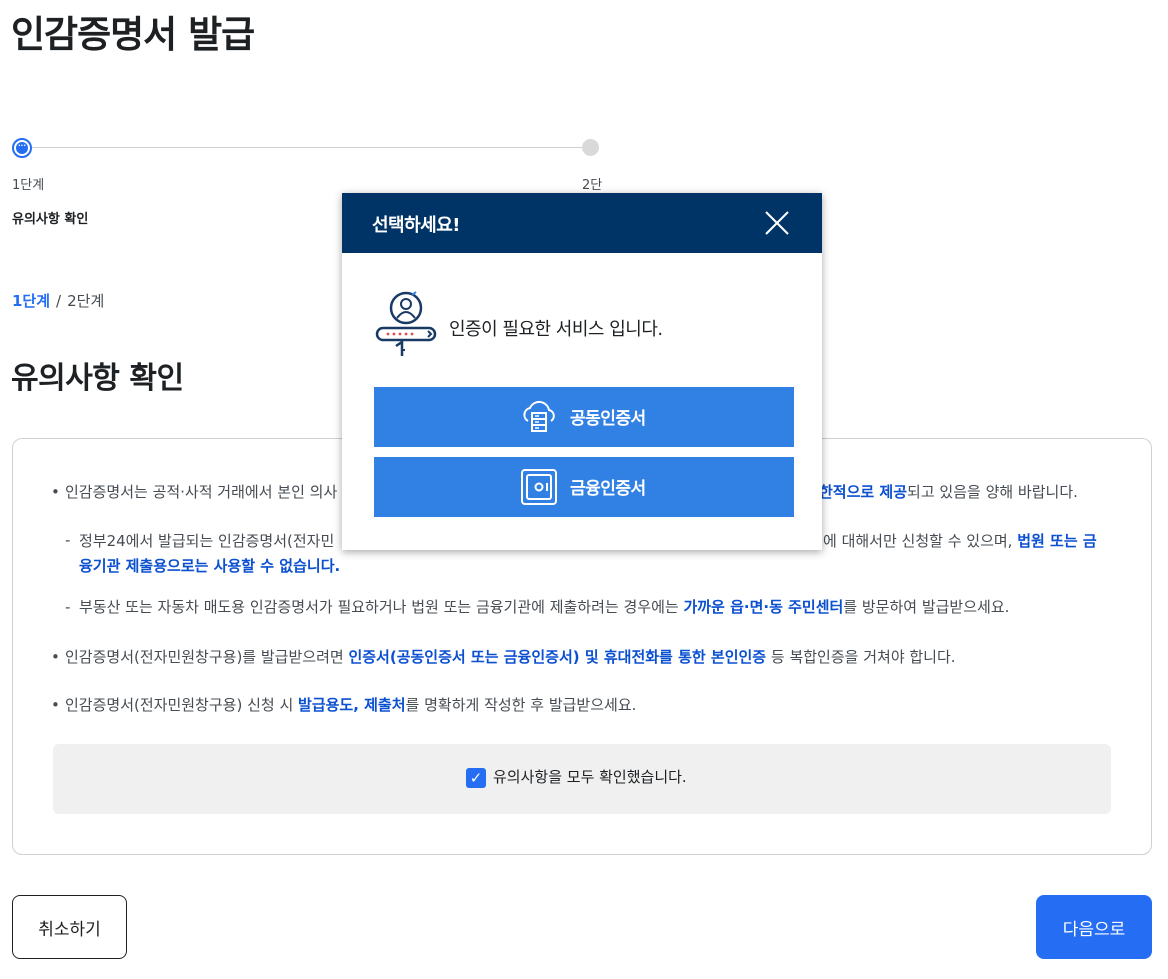 The image size is (1168, 979). I want to click on notice-text: 에 대해서만 신청할 수 있으며,, so click(920, 541).